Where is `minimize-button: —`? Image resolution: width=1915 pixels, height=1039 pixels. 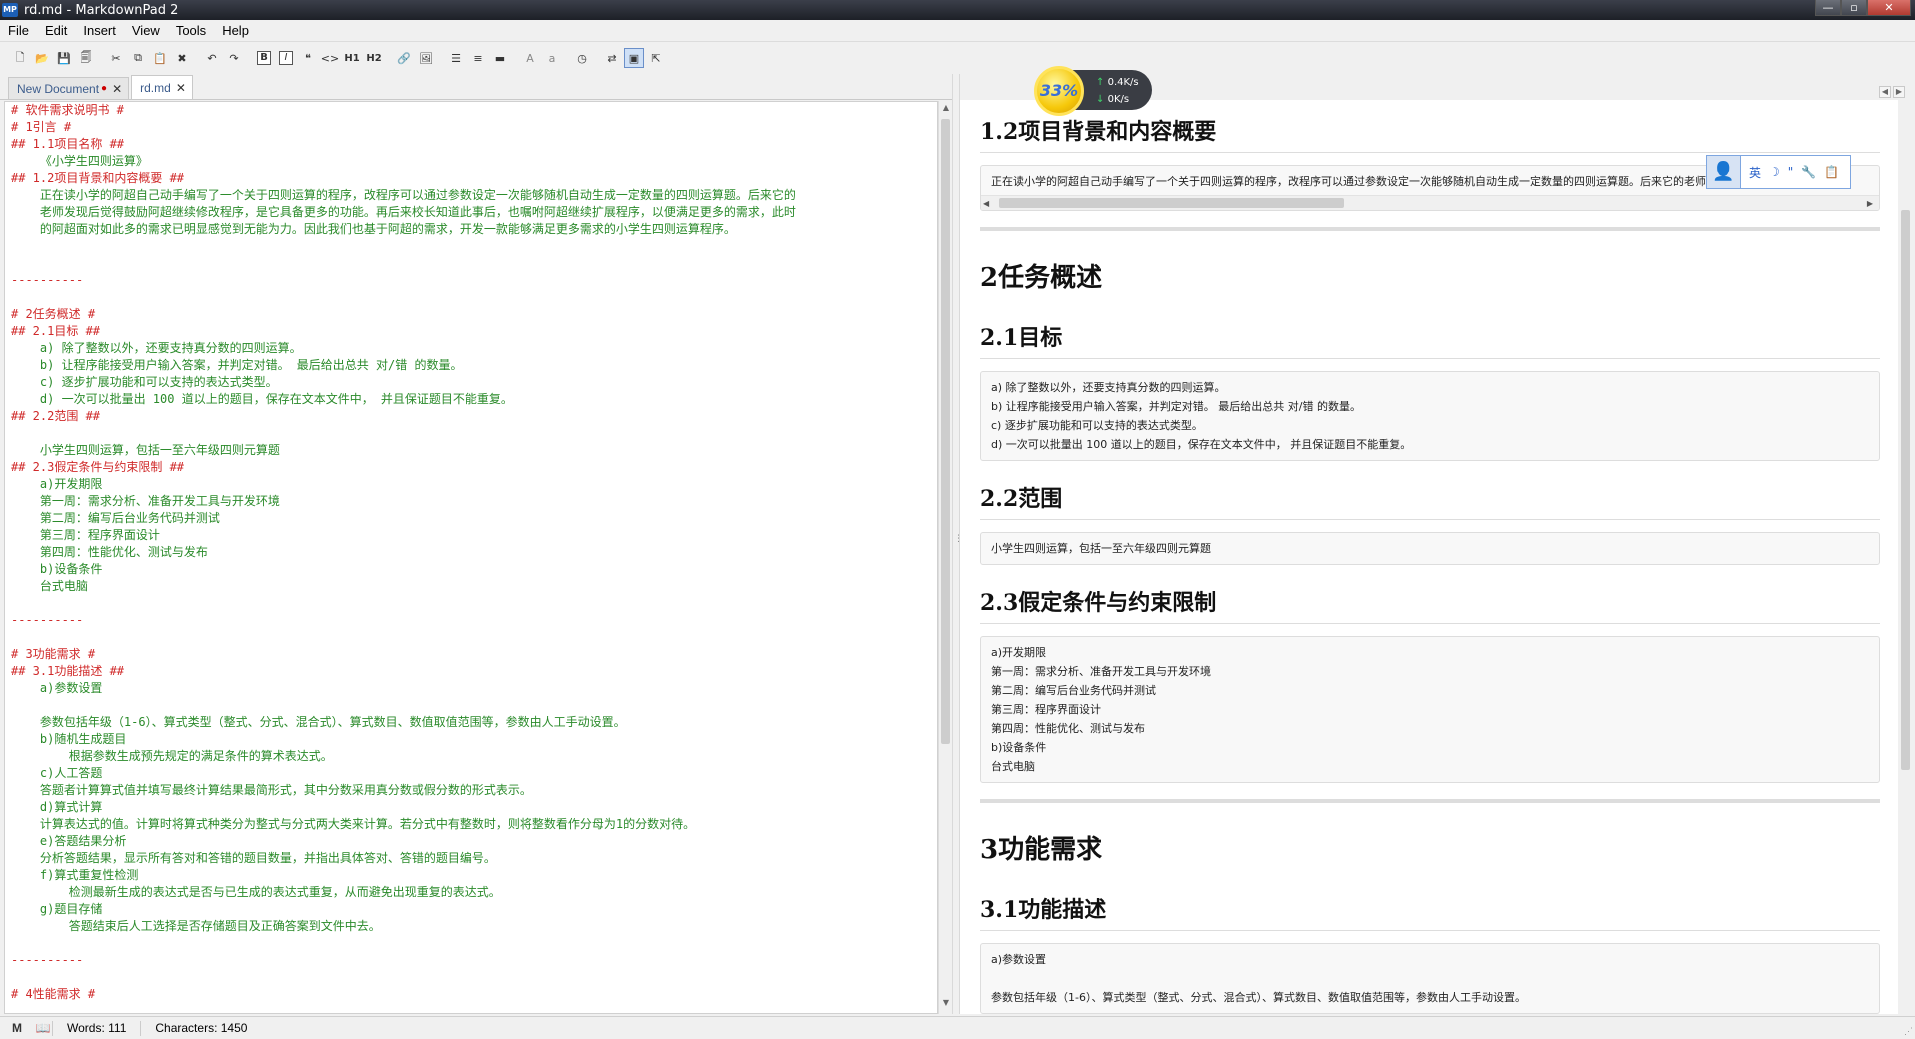
minimize-button: — is located at coordinates (1828, 8).